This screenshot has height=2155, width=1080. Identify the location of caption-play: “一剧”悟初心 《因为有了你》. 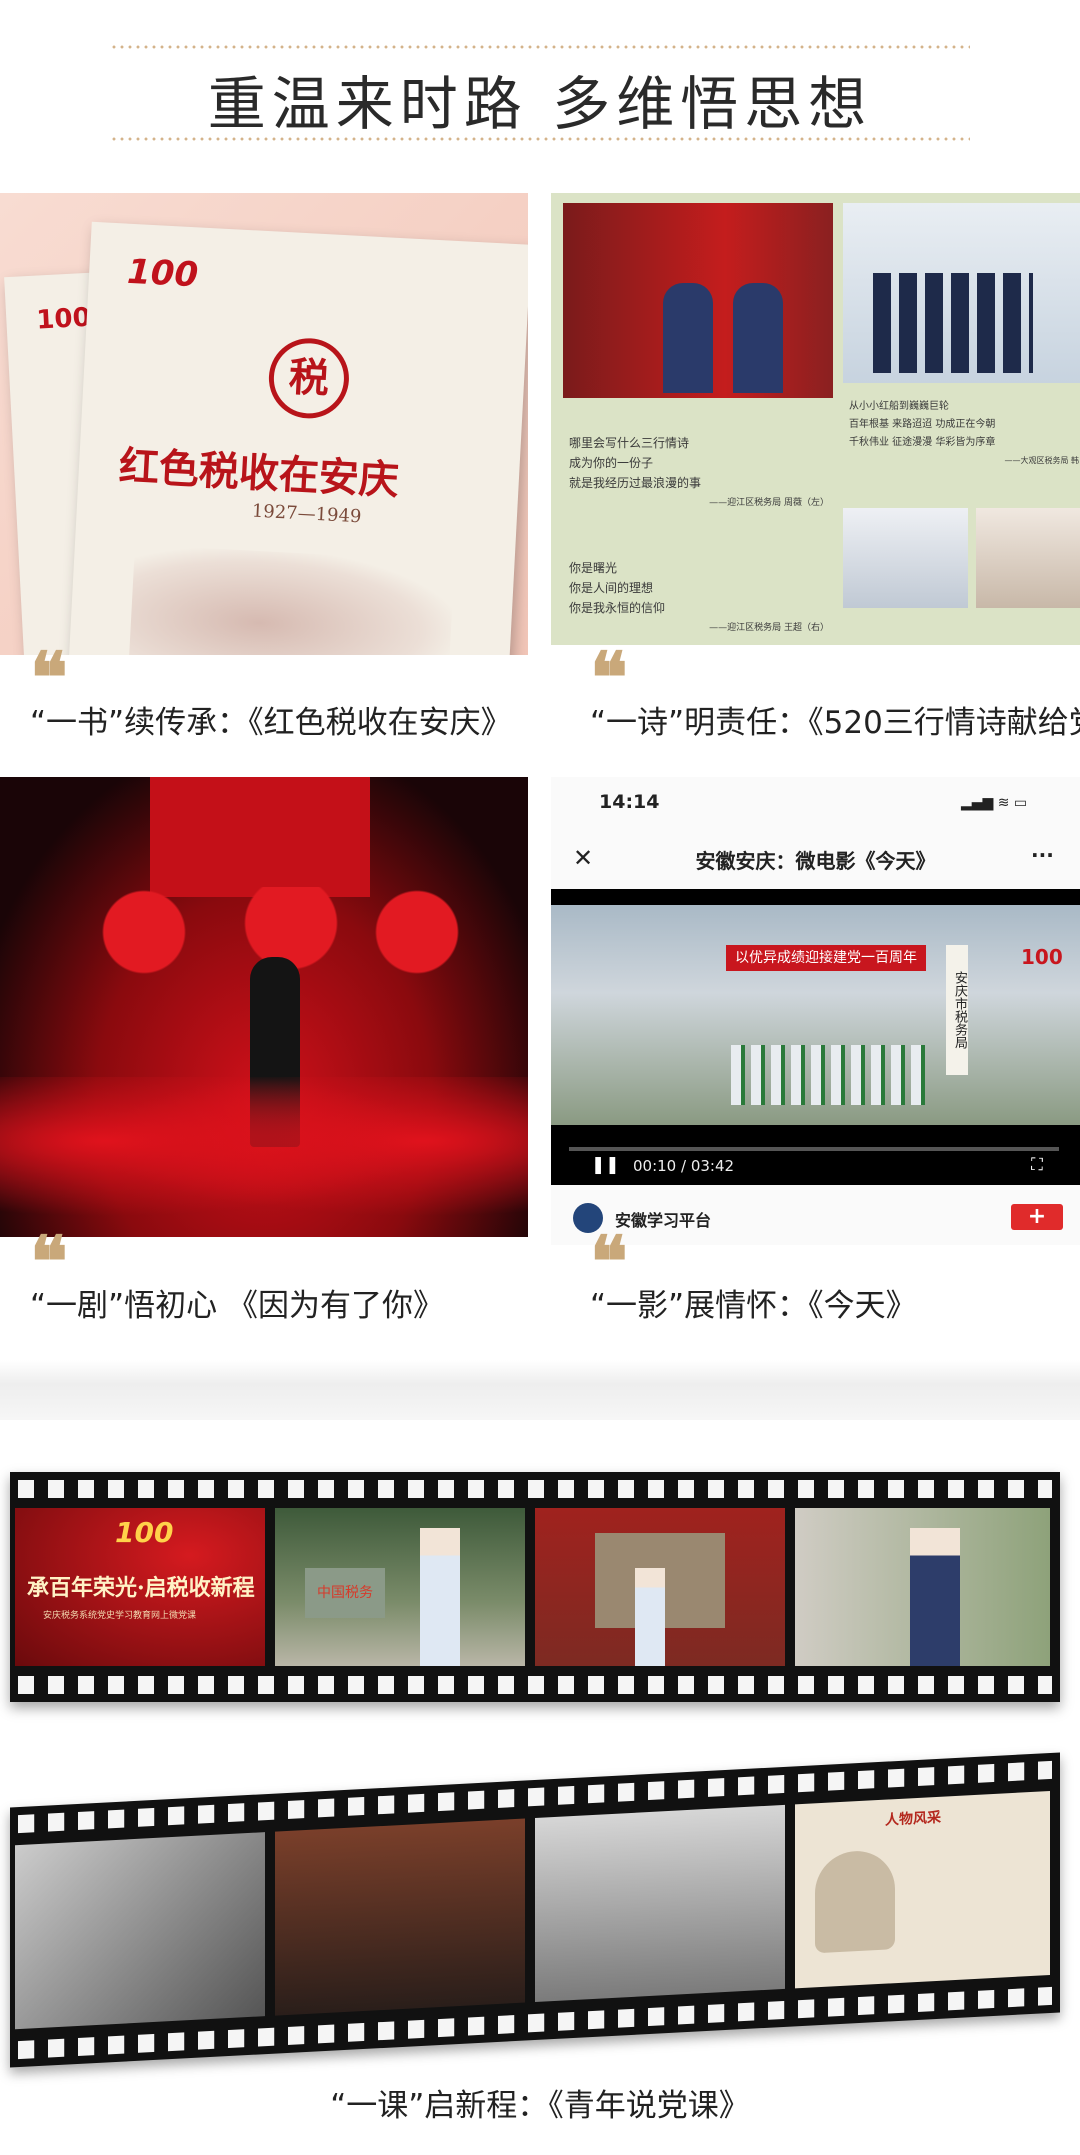
(237, 1306).